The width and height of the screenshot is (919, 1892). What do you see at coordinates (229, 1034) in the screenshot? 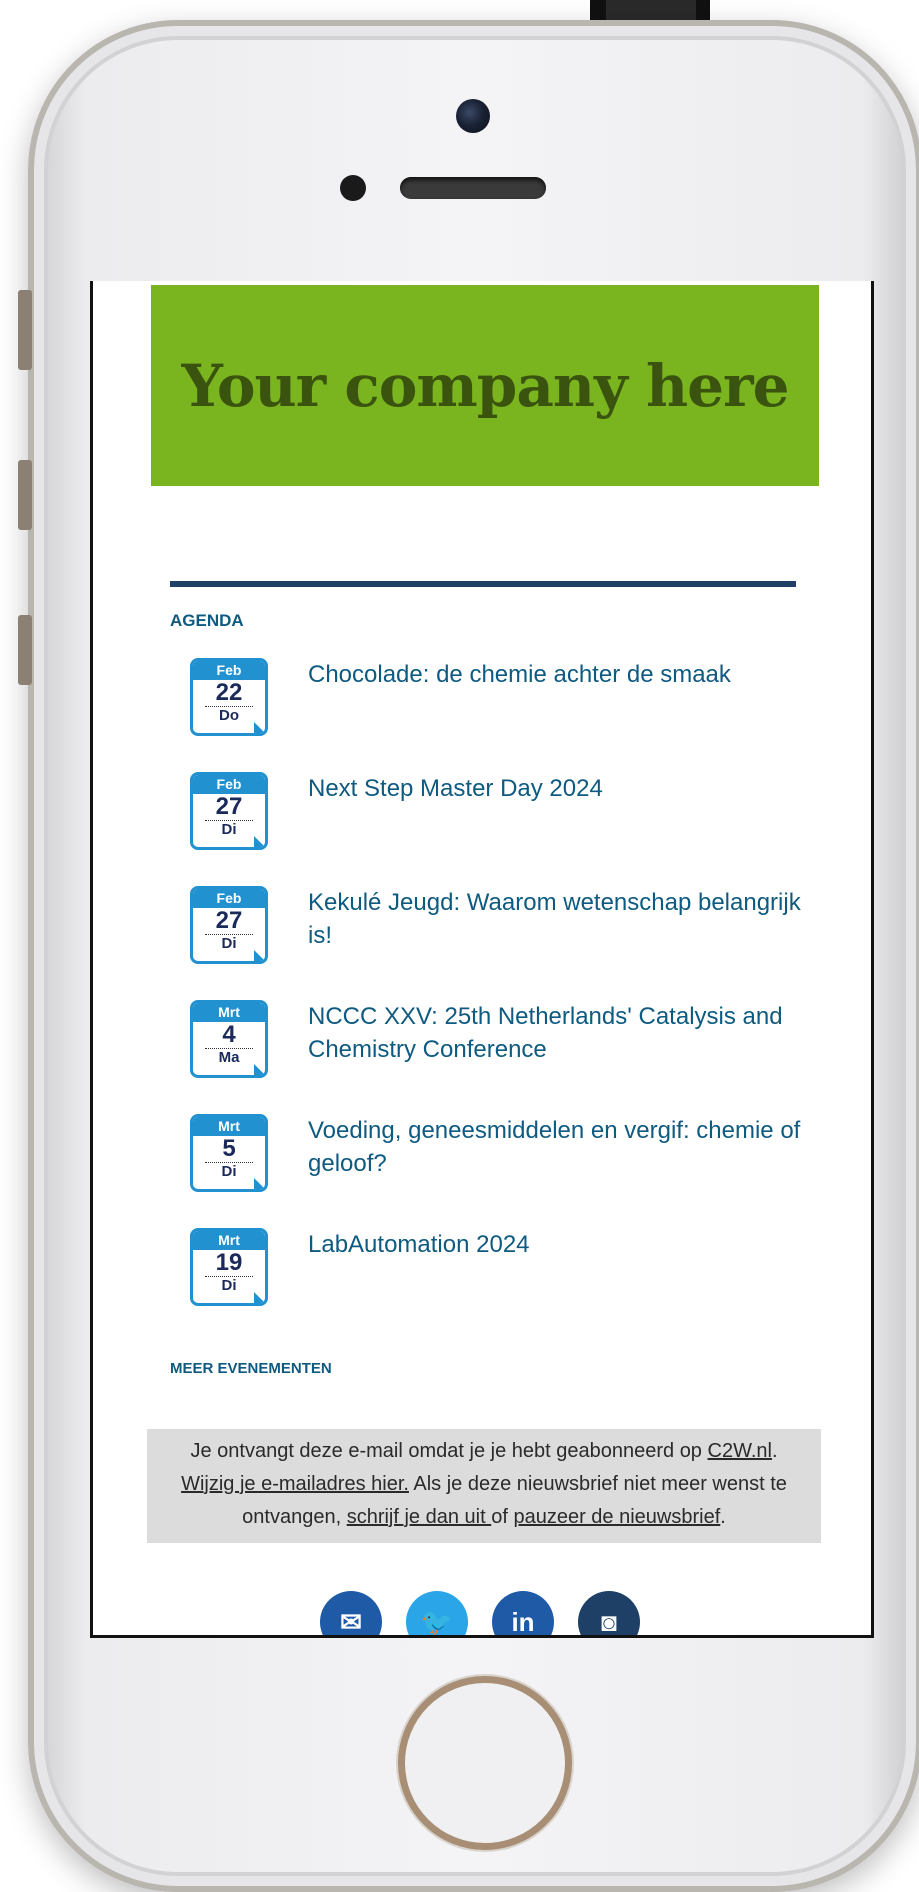
I see `calendar-day: 4` at bounding box center [229, 1034].